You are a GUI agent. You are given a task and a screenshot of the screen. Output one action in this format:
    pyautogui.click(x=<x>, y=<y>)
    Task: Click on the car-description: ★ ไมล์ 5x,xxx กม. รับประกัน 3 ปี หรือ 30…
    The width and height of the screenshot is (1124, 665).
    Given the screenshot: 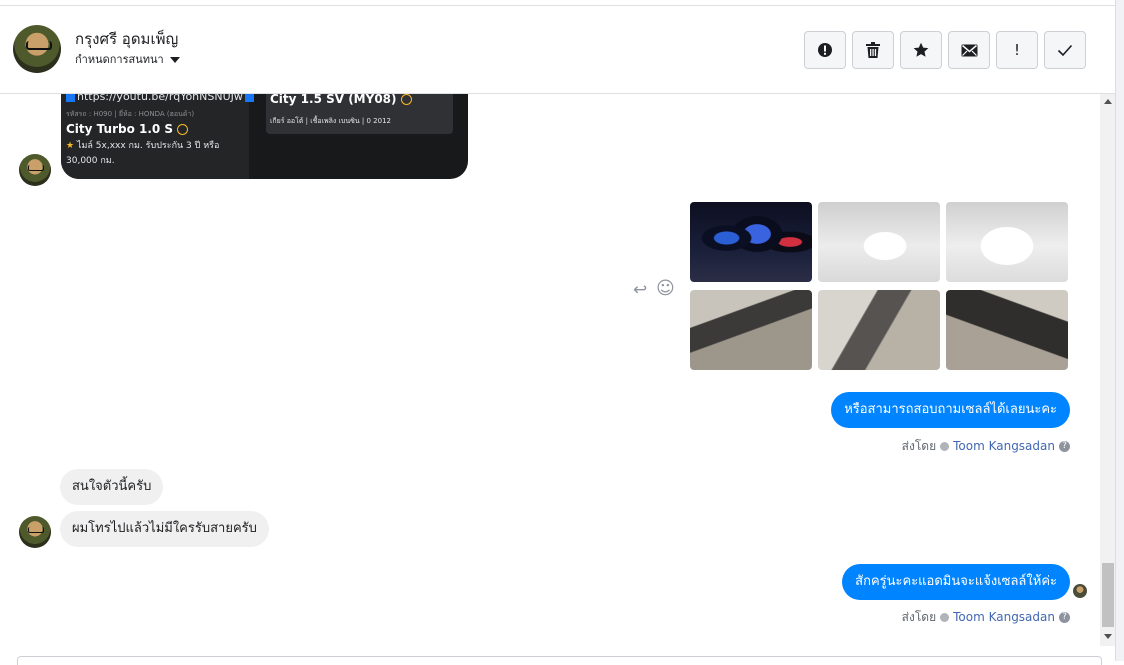 What is the action you would take?
    pyautogui.click(x=143, y=153)
    